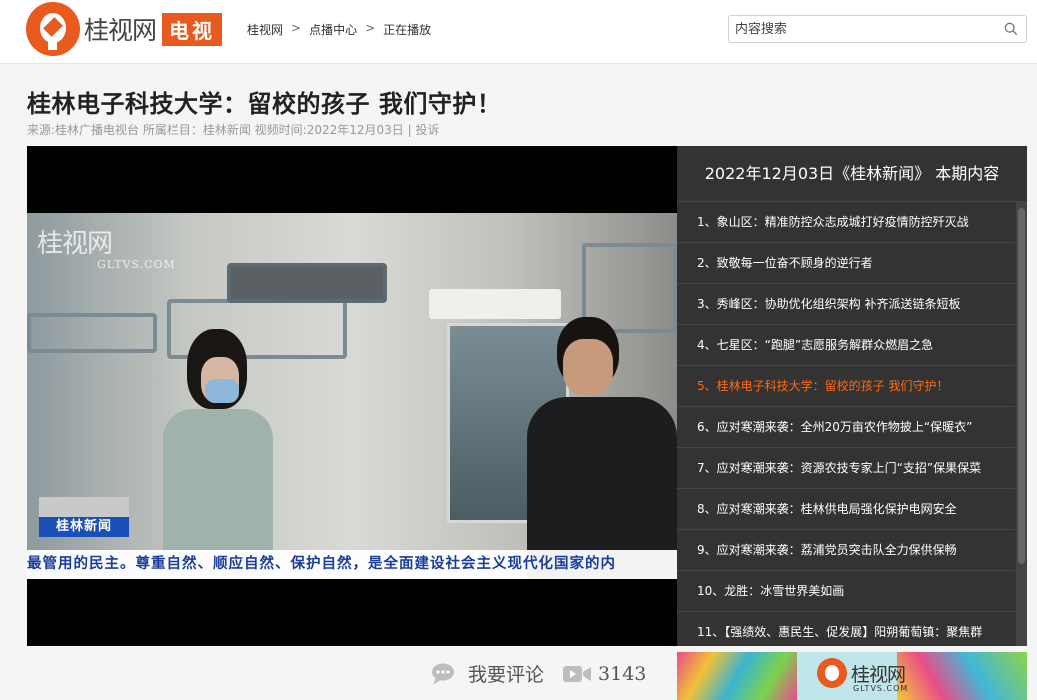 This screenshot has height=700, width=1037. Describe the element at coordinates (846, 263) in the screenshot. I see `playlist-item: 2、致敬每一位奋不顾身的逆行者` at that location.